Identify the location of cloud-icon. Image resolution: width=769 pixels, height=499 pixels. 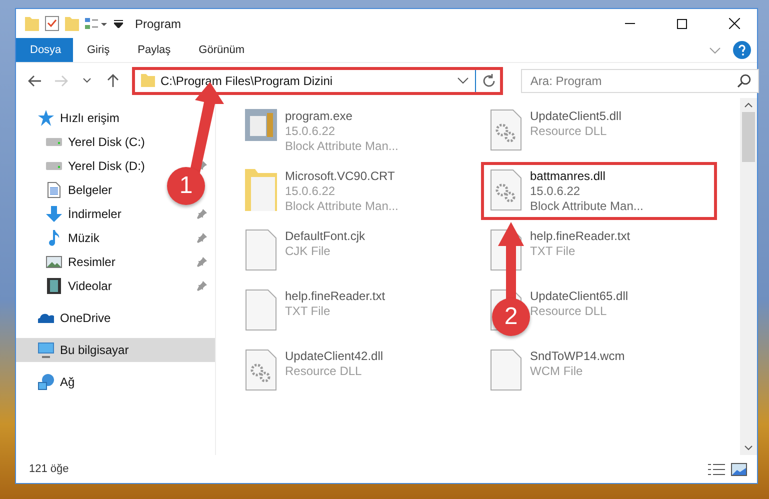
(46, 318).